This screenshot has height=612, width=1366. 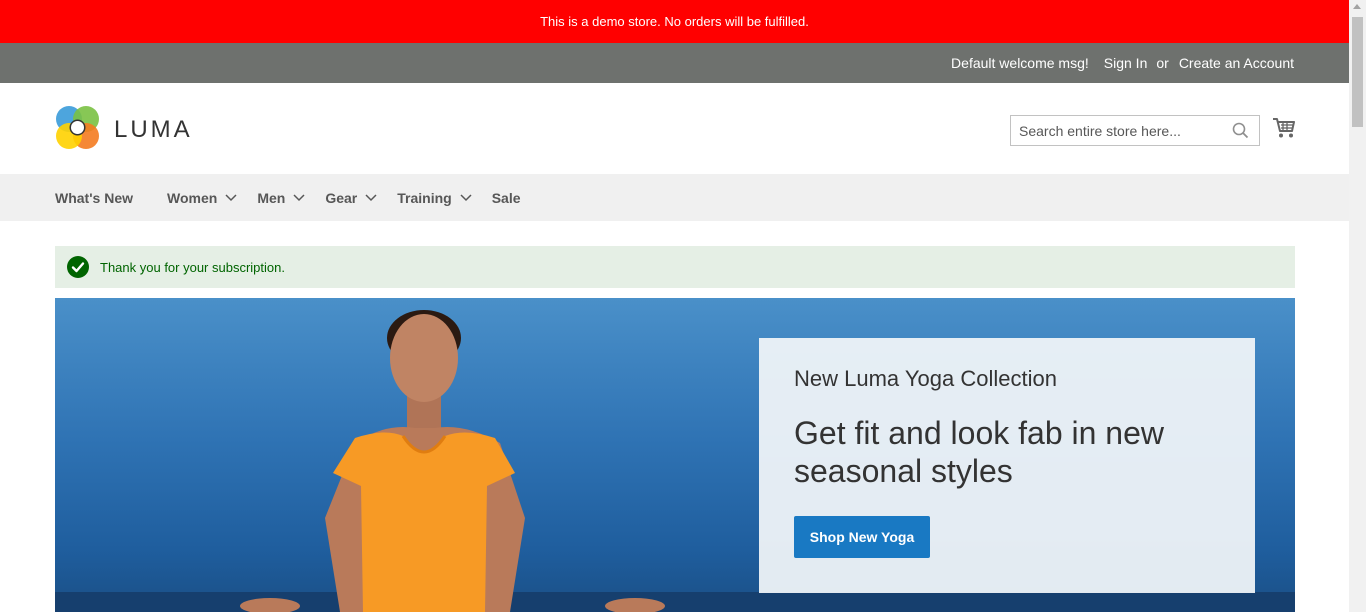 I want to click on nav-item-label: Men, so click(x=271, y=197).